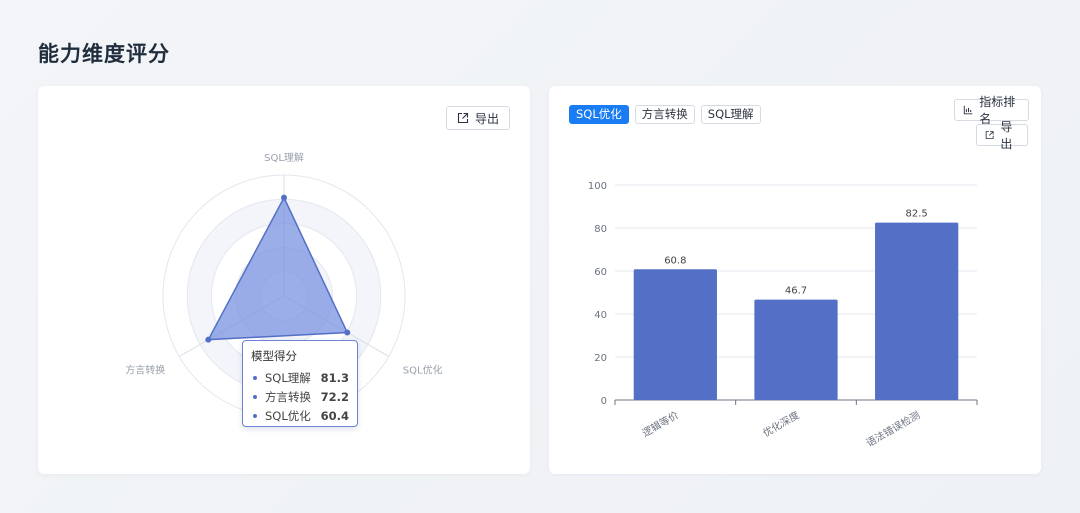 The height and width of the screenshot is (513, 1080). I want to click on bar-data-label: 60.8, so click(675, 260).